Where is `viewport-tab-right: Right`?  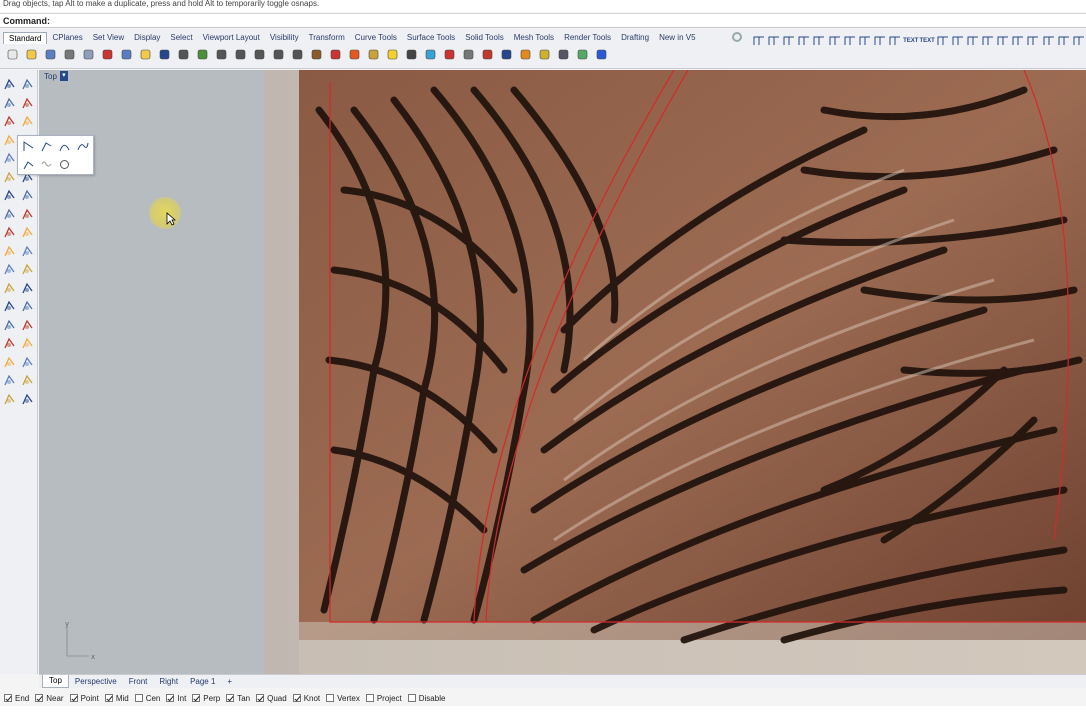 viewport-tab-right: Right is located at coordinates (168, 682).